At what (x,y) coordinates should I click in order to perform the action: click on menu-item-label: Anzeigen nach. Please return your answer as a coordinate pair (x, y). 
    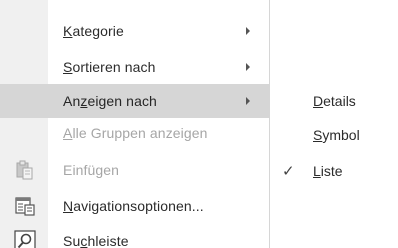
    Looking at the image, I should click on (110, 101).